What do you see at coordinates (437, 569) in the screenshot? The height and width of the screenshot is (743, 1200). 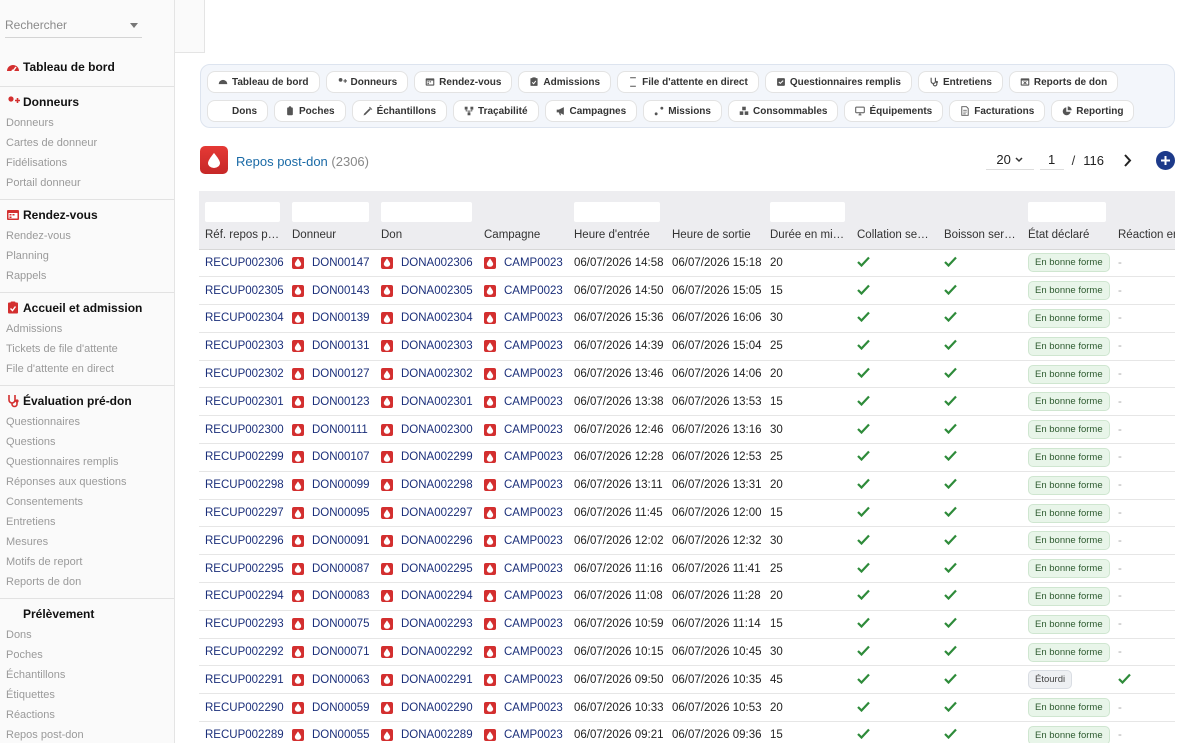 I see `don-link: DONA002295` at bounding box center [437, 569].